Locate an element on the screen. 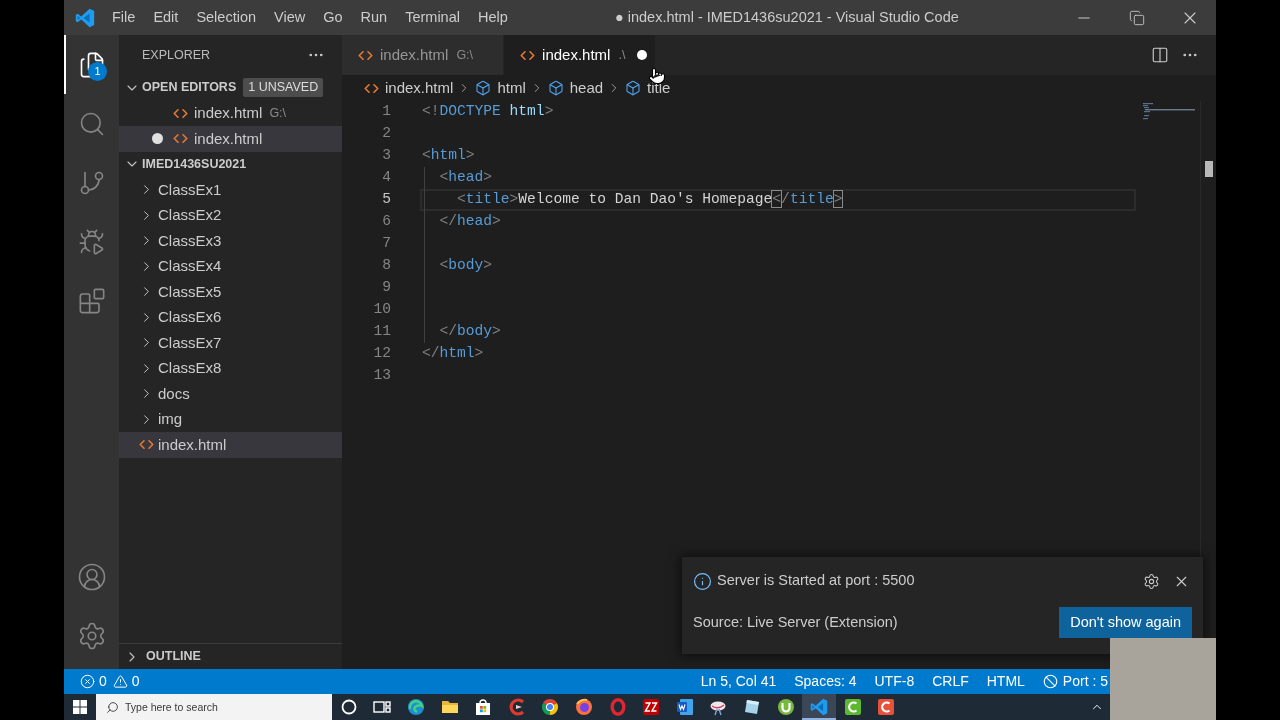  ring-icon is located at coordinates (348, 707).